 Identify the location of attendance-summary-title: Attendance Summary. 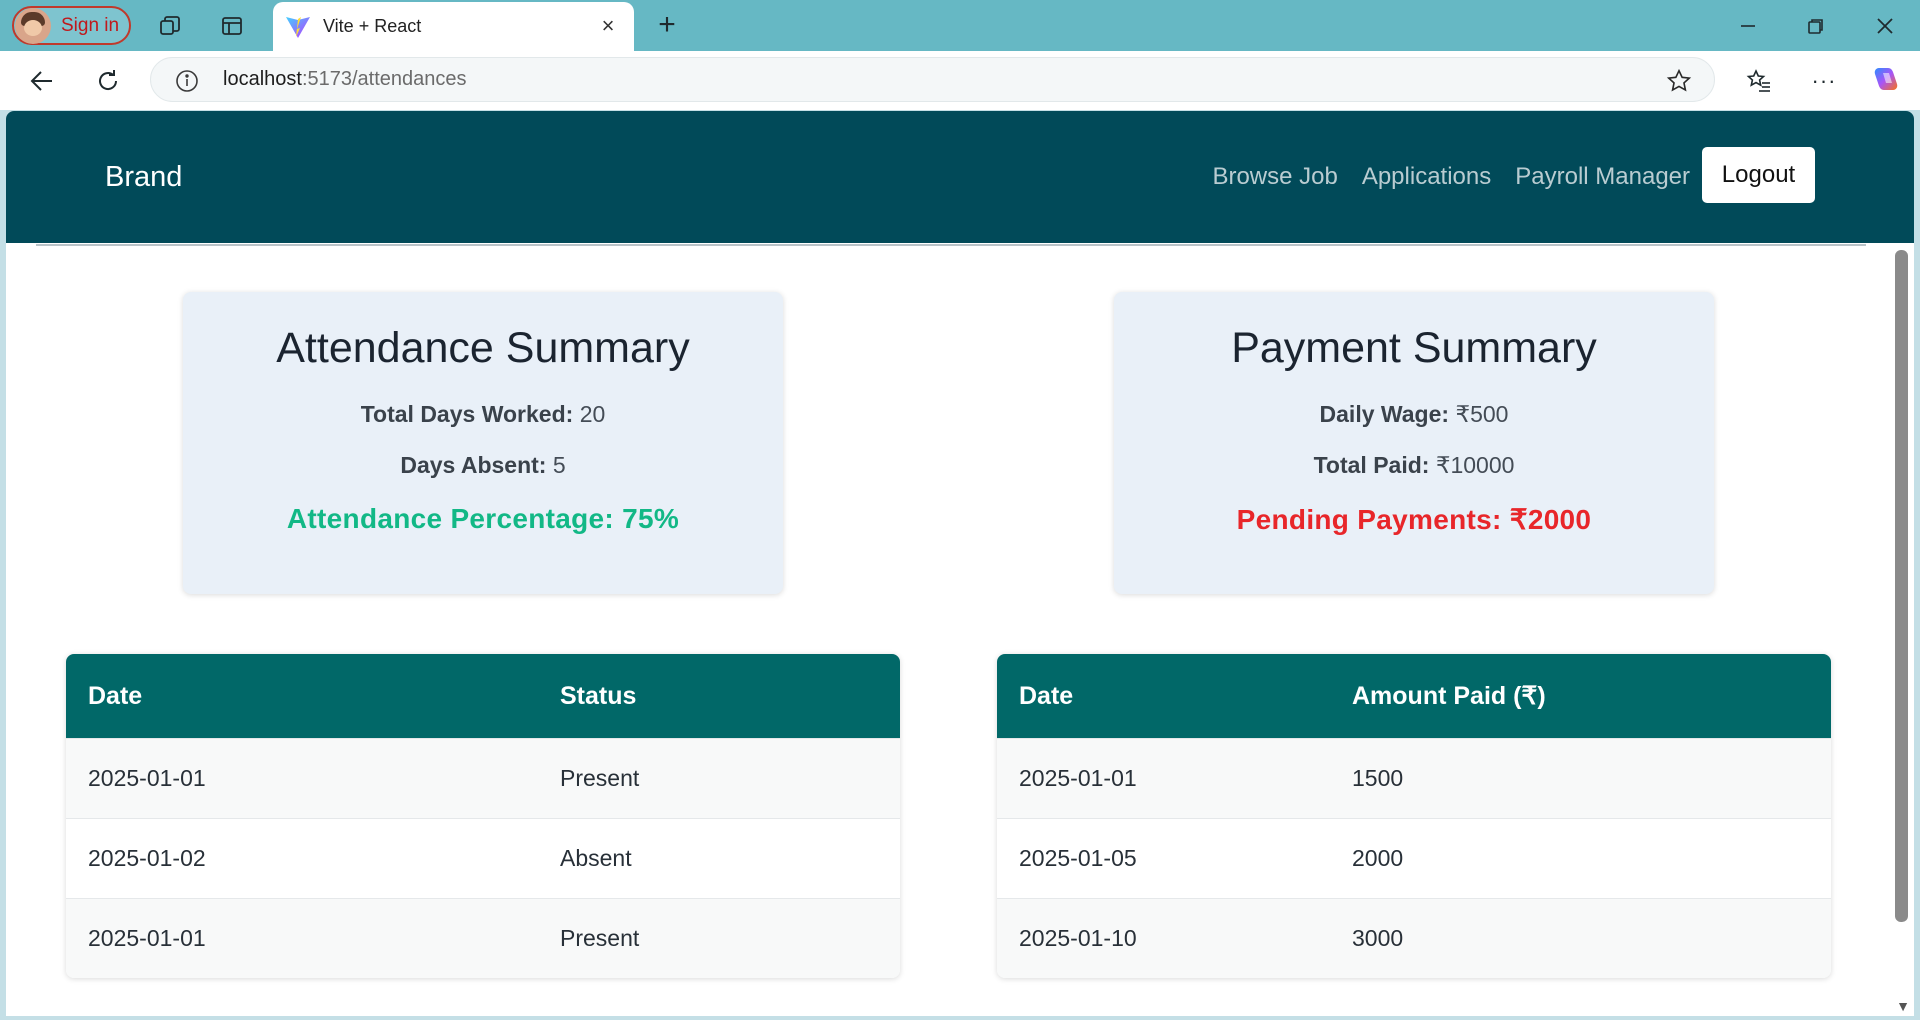
(483, 348).